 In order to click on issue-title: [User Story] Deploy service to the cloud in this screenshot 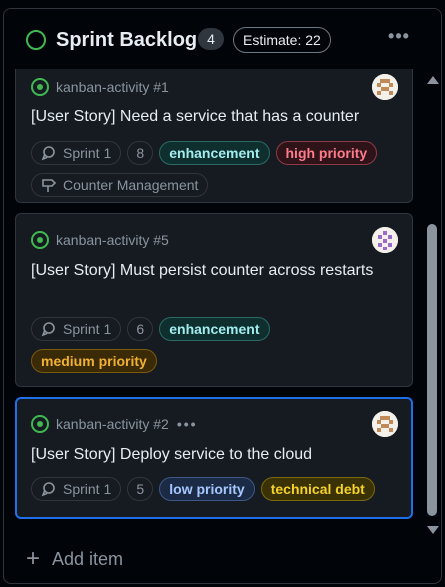, I will do `click(211, 455)`.